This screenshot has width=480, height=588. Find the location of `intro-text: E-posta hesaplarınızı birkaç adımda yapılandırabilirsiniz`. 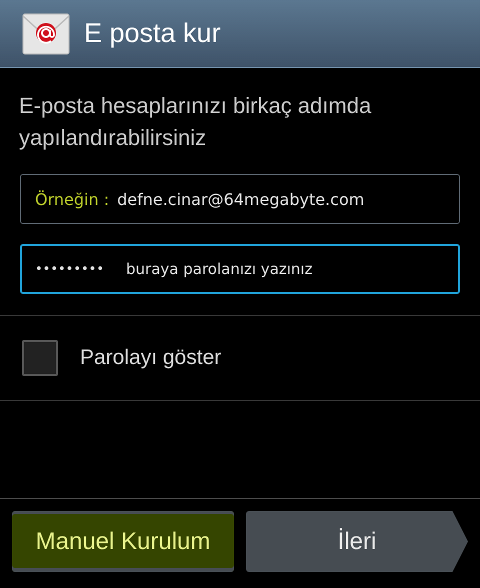

intro-text: E-posta hesaplarınızı birkaç adımda yapılandırabilirsiniz is located at coordinates (195, 122).